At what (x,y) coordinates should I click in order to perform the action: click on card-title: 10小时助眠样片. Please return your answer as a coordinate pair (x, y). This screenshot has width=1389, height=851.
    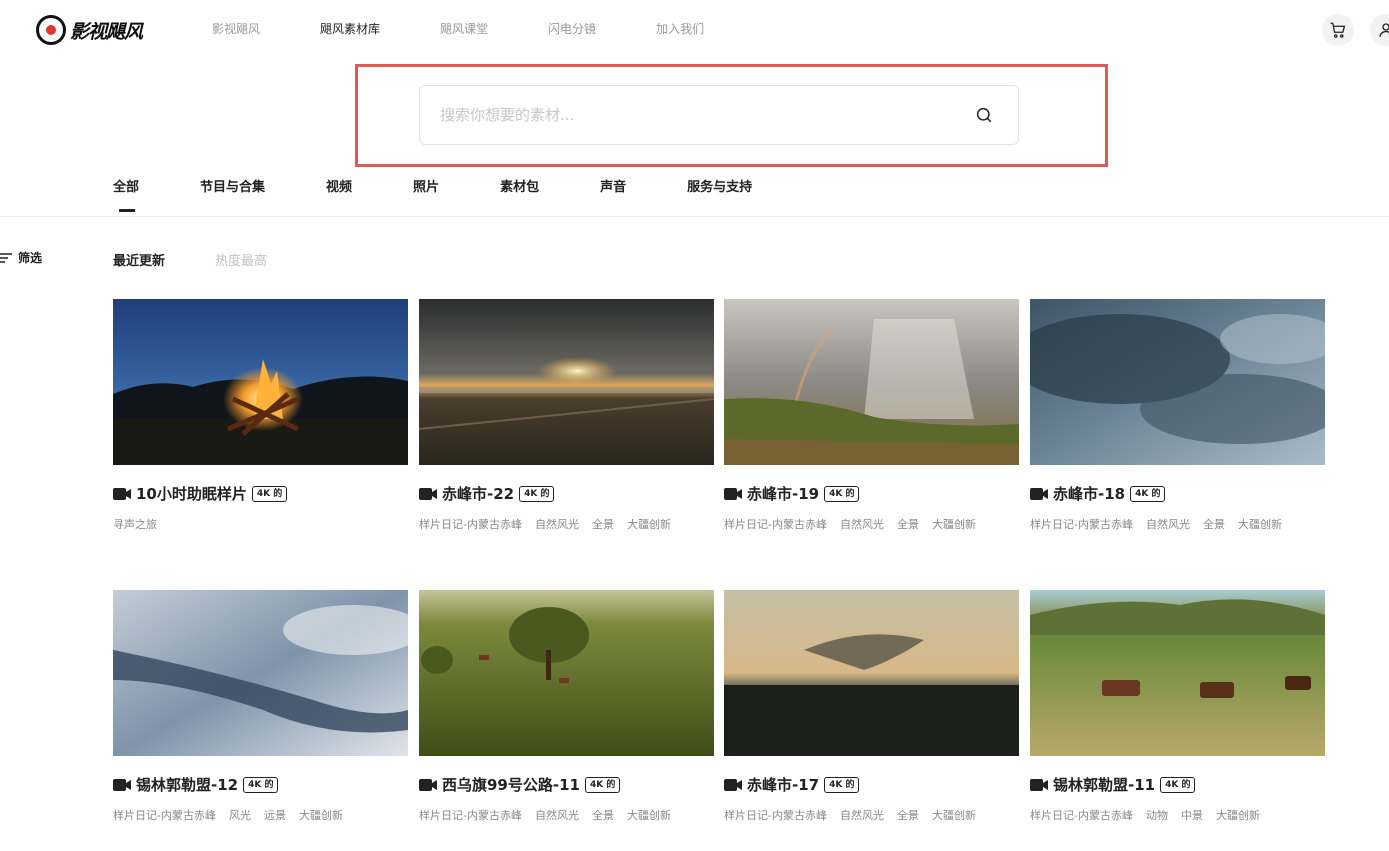
    Looking at the image, I should click on (191, 493).